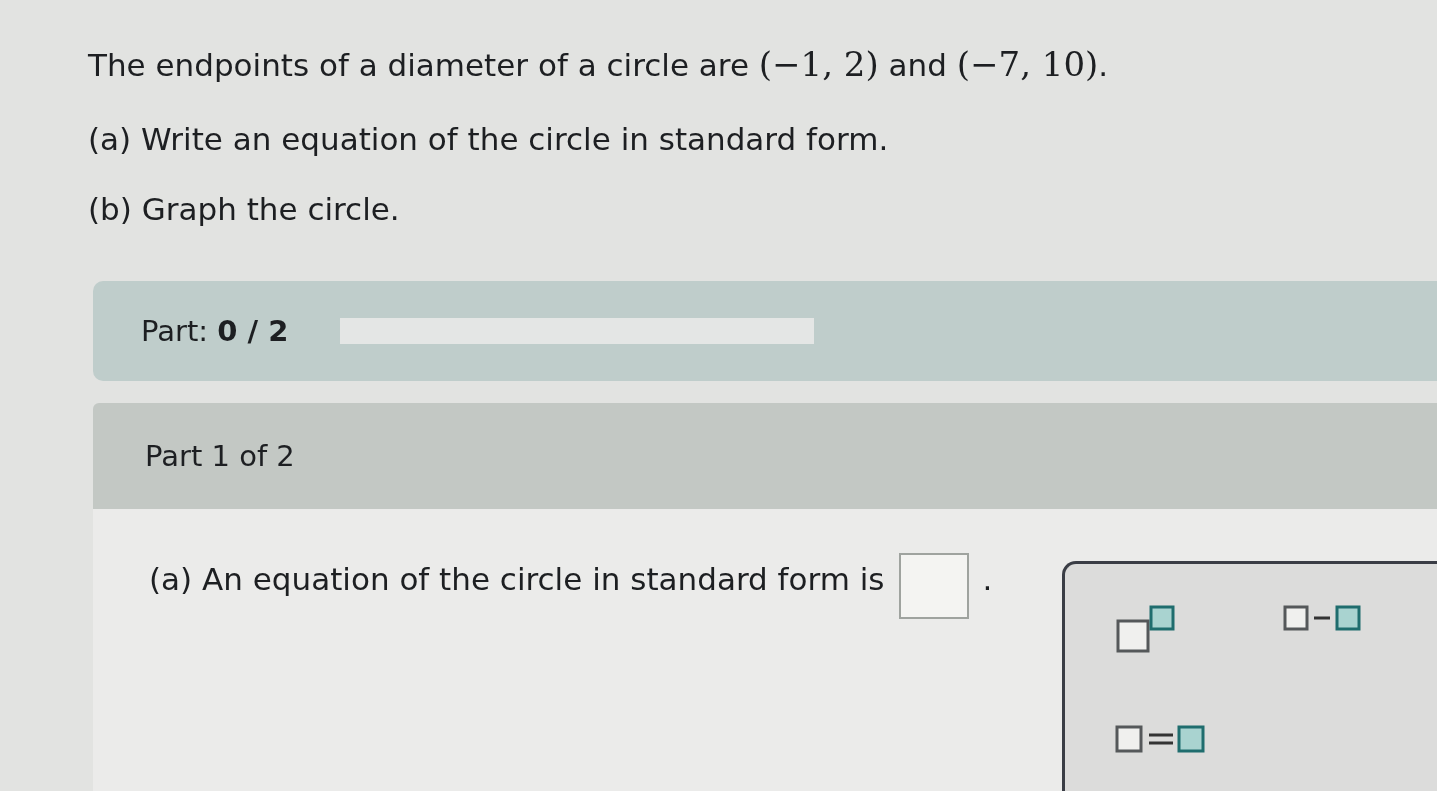 Image resolution: width=1437 pixels, height=791 pixels. Describe the element at coordinates (489, 139) in the screenshot. I see `question-item: (a) Write an equation of the circle in standard form.` at that location.